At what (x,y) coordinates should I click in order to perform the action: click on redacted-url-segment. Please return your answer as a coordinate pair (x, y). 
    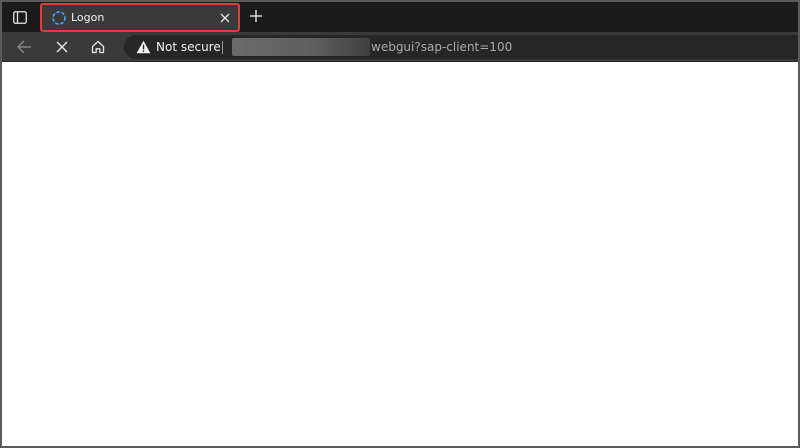
    Looking at the image, I should click on (301, 47).